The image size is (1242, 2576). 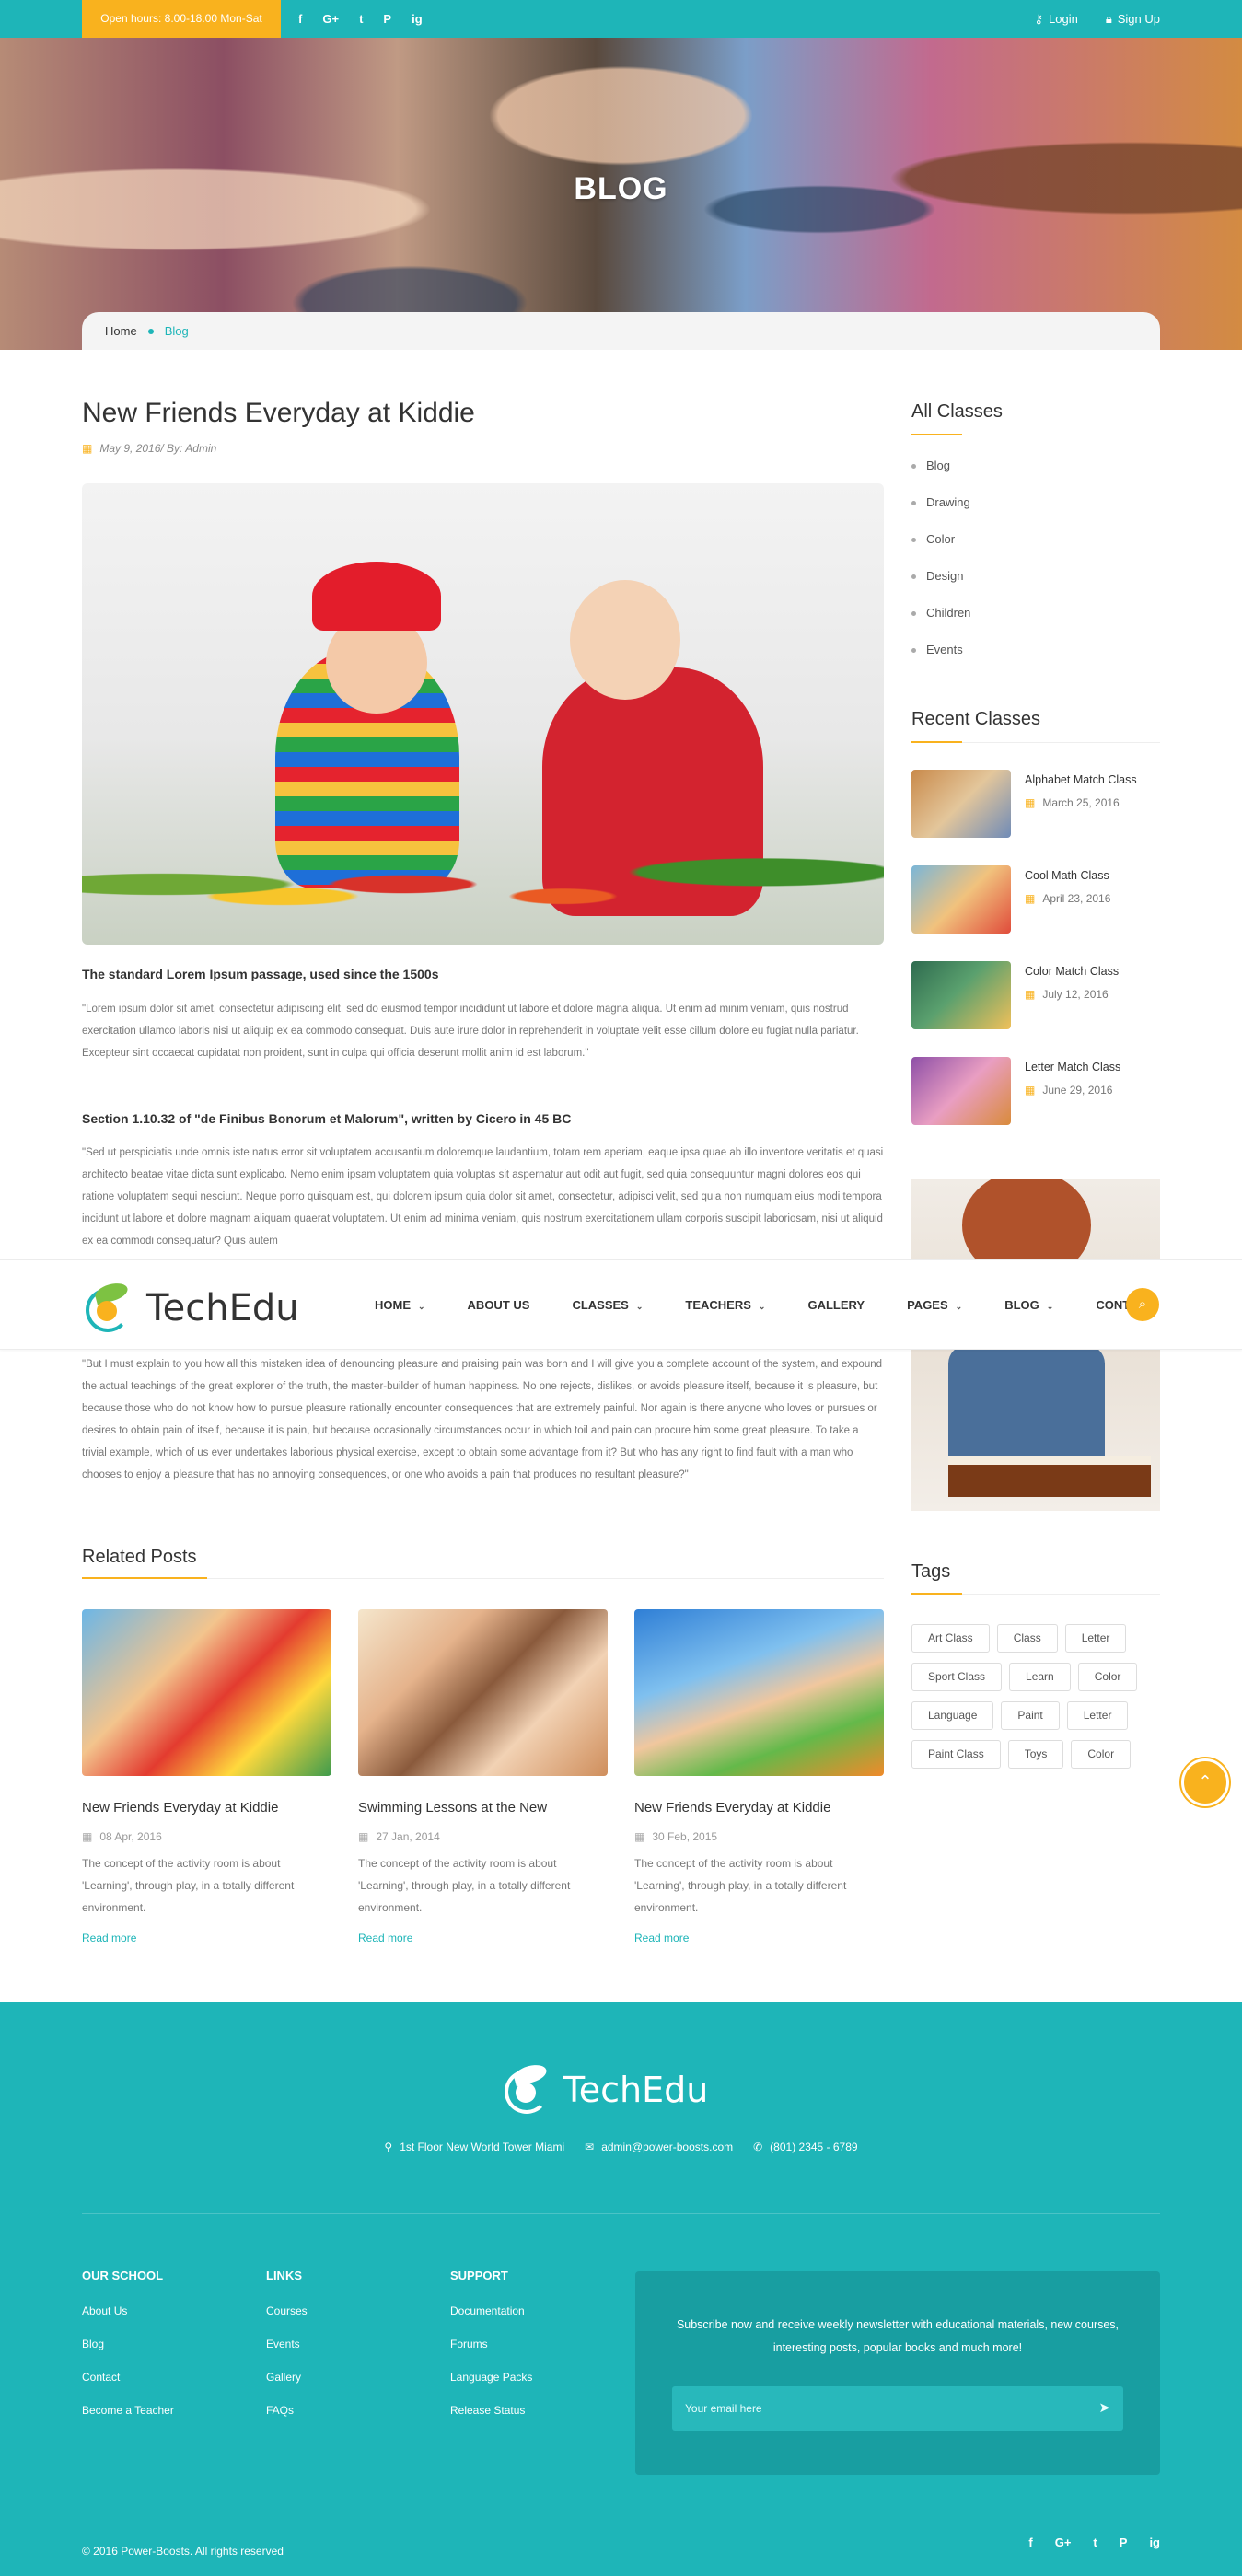 I want to click on search-icon: ⌕, so click(x=1142, y=1304).